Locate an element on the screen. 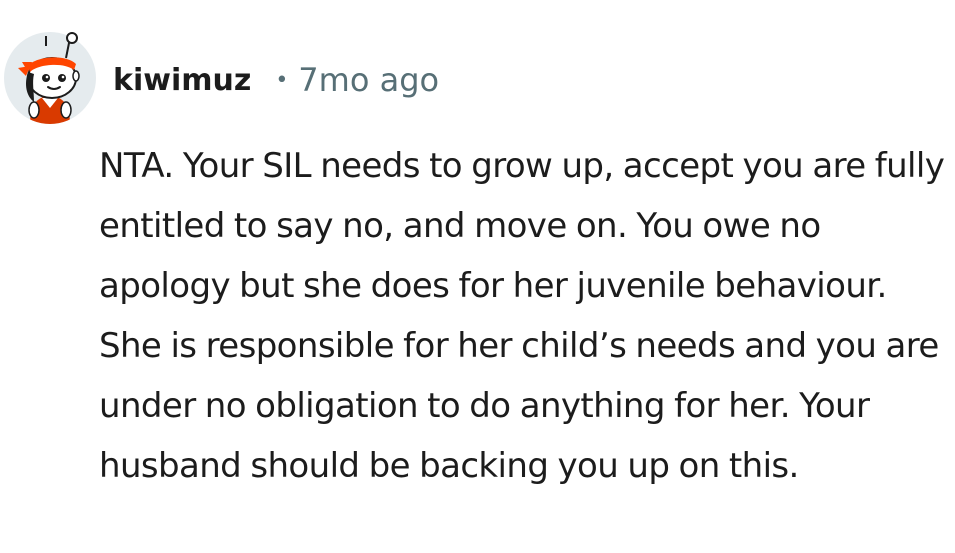  username-link: kiwimuz is located at coordinates (182, 80).